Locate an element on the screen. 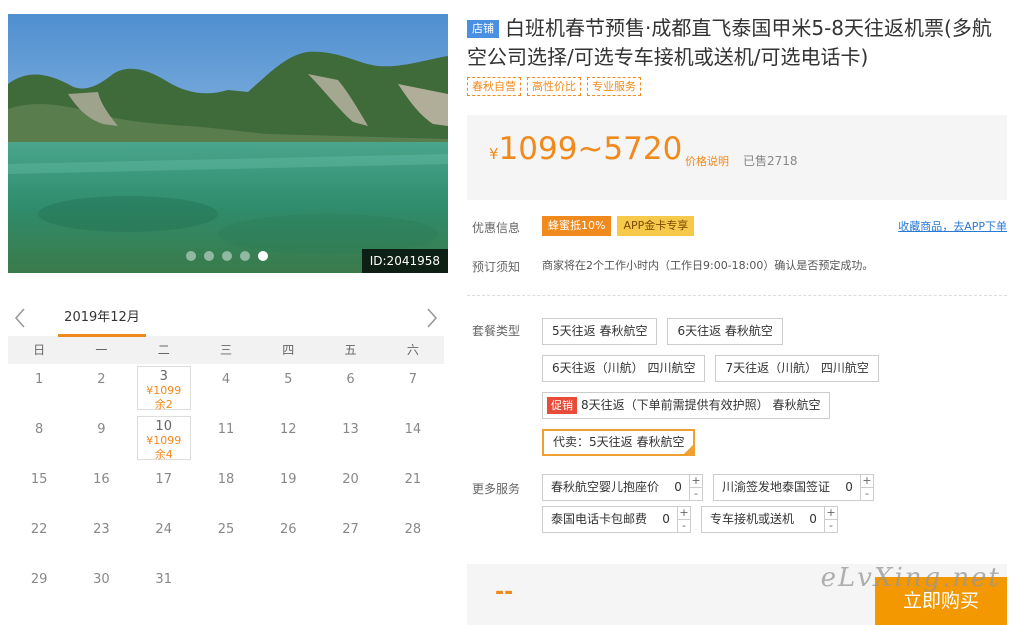  day-number: 9 is located at coordinates (101, 429).